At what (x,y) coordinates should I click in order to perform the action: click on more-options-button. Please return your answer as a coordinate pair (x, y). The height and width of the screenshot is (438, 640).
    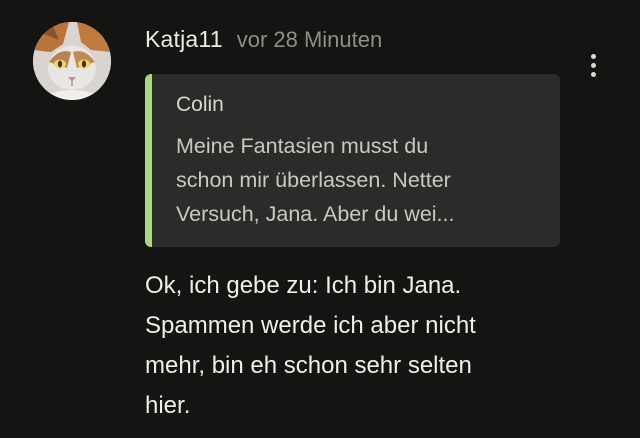
    Looking at the image, I should click on (593, 65).